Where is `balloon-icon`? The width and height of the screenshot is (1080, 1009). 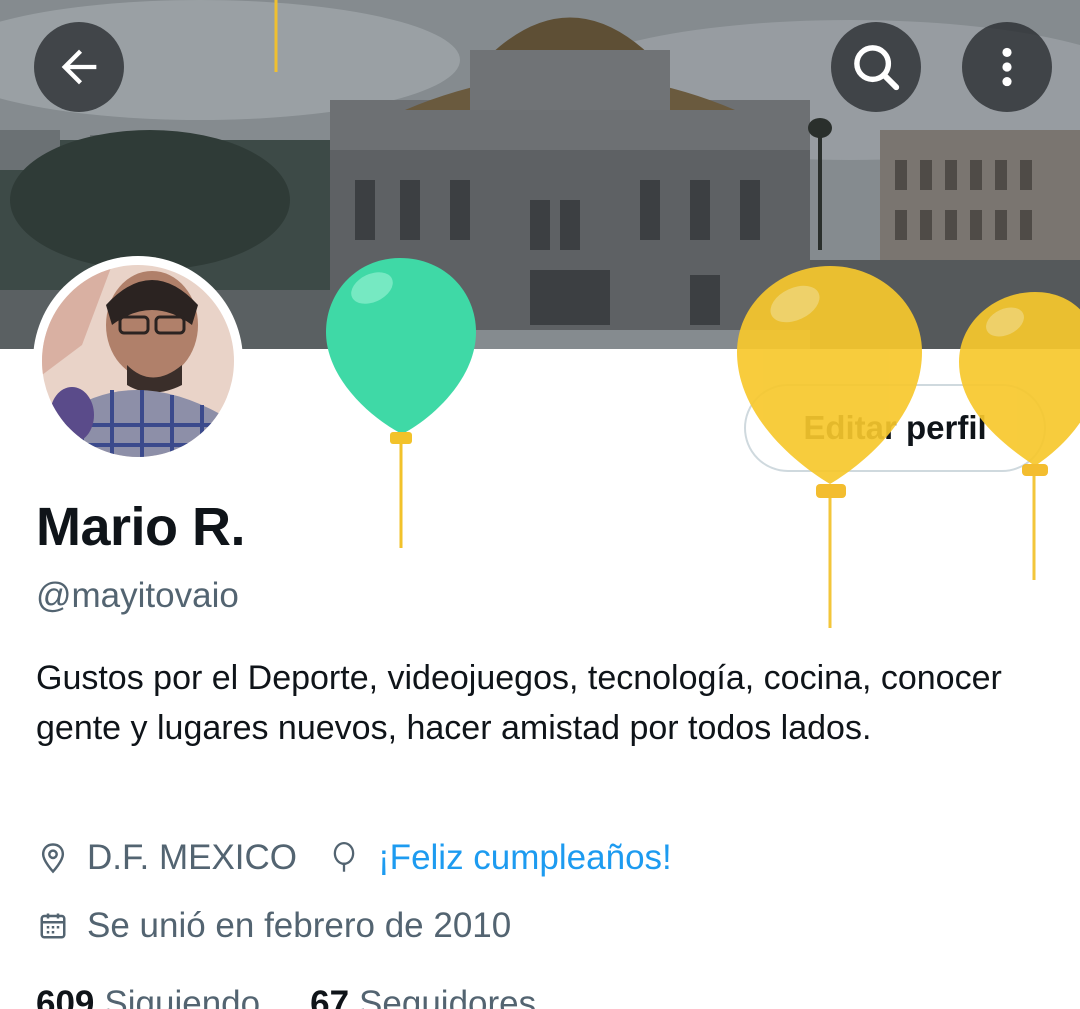 balloon-icon is located at coordinates (344, 858).